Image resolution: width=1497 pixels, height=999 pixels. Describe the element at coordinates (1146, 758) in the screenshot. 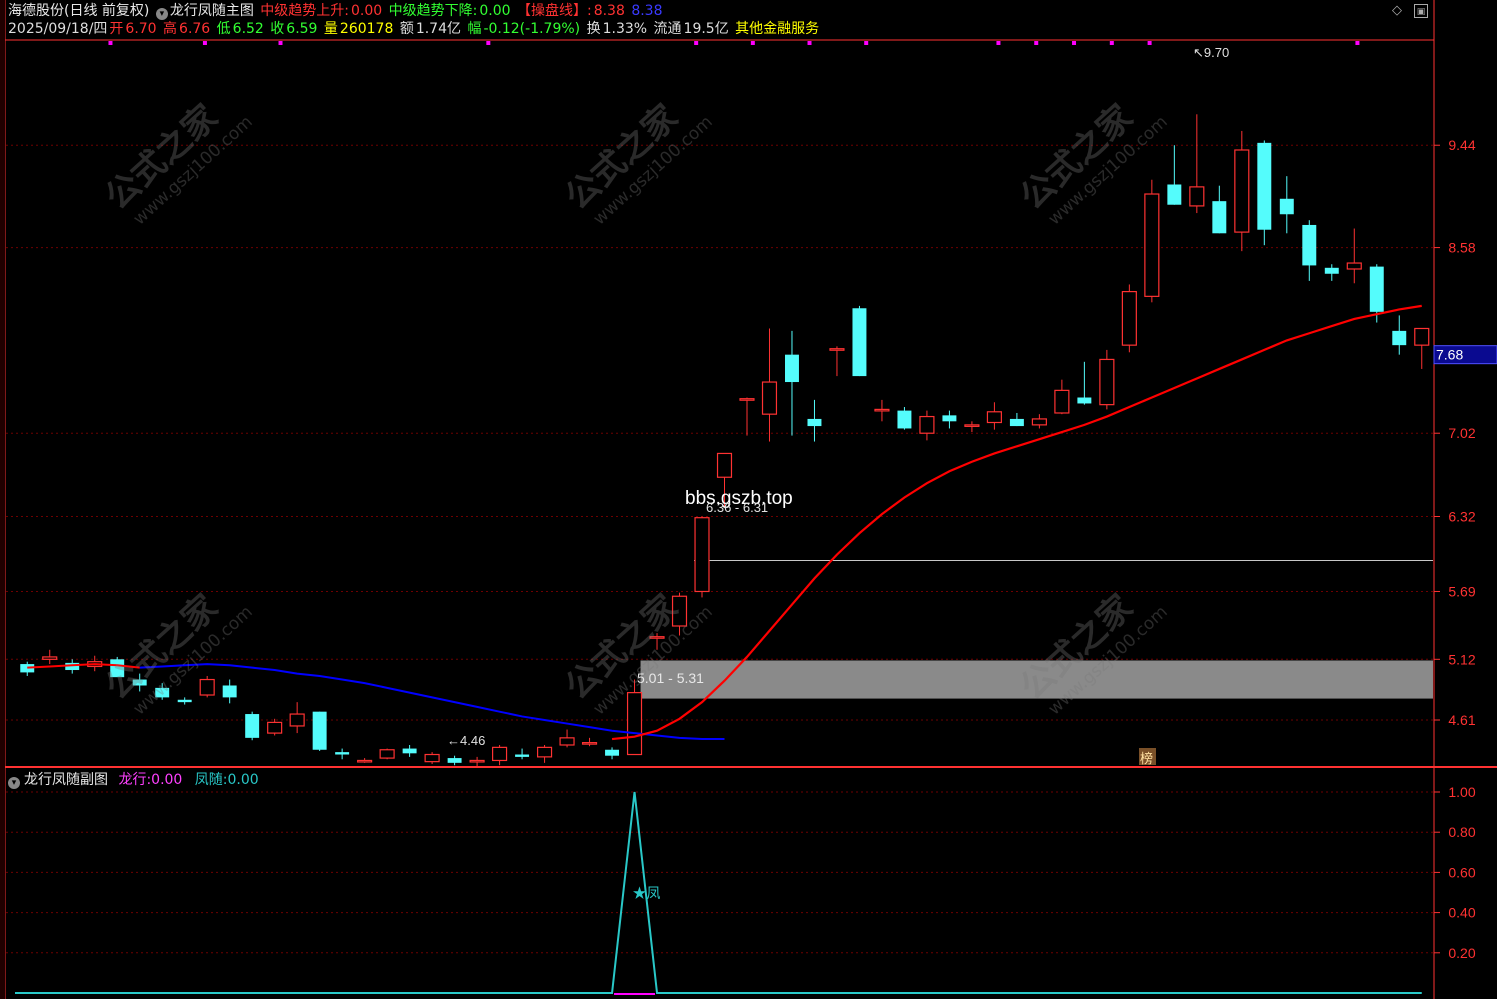

I see `bang-label: 榜` at that location.